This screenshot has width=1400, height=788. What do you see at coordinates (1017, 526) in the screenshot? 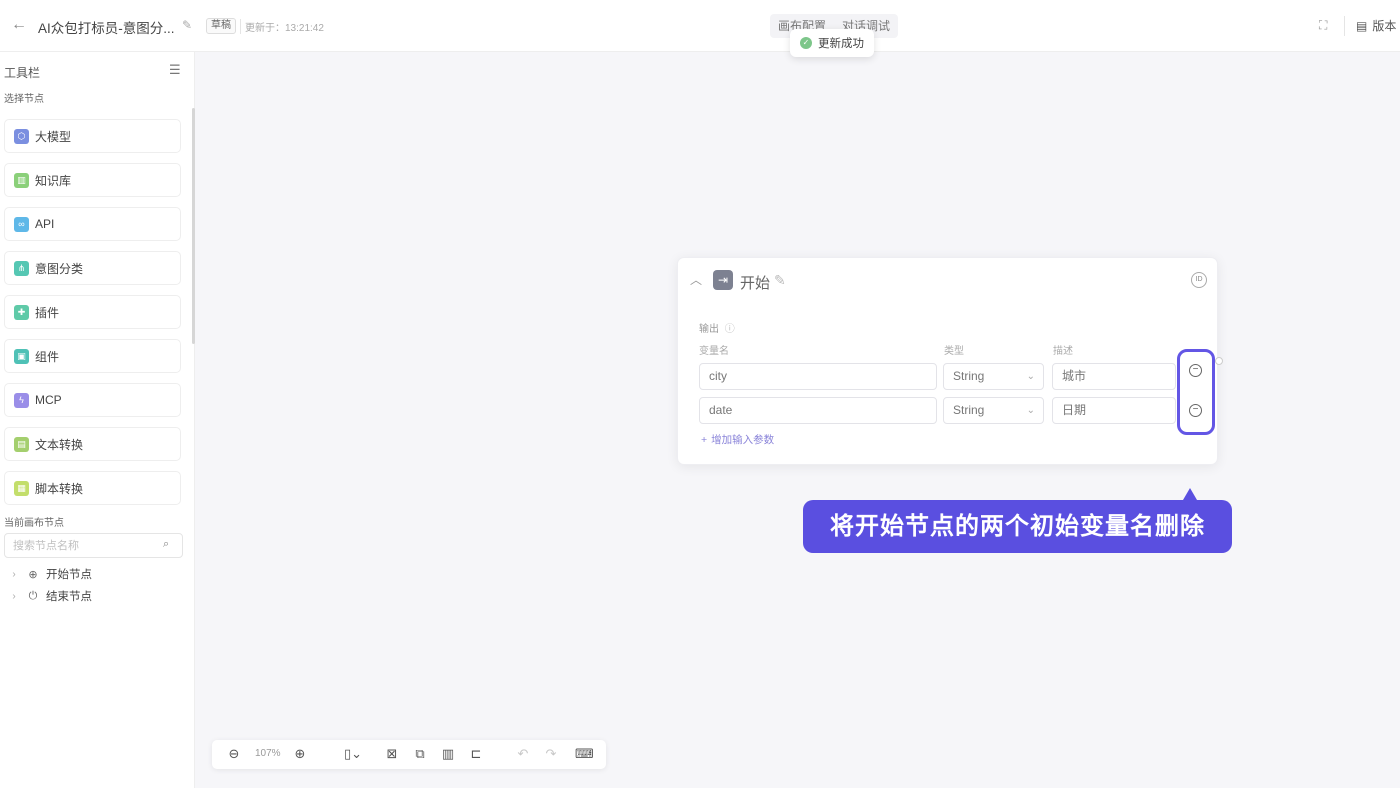
I see `instruction-callout: 将开始节点的两个初始变量名删除` at bounding box center [1017, 526].